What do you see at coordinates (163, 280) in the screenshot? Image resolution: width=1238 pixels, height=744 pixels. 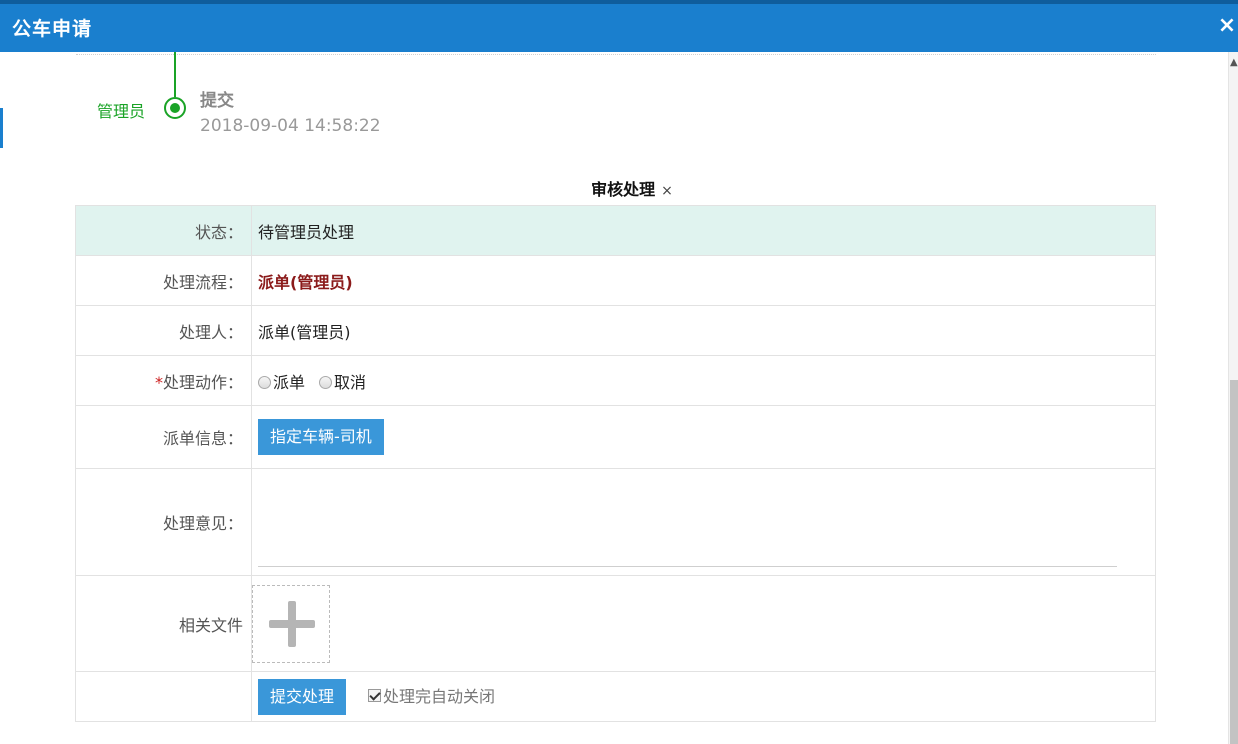 I see `flow-label: 处理流程：` at bounding box center [163, 280].